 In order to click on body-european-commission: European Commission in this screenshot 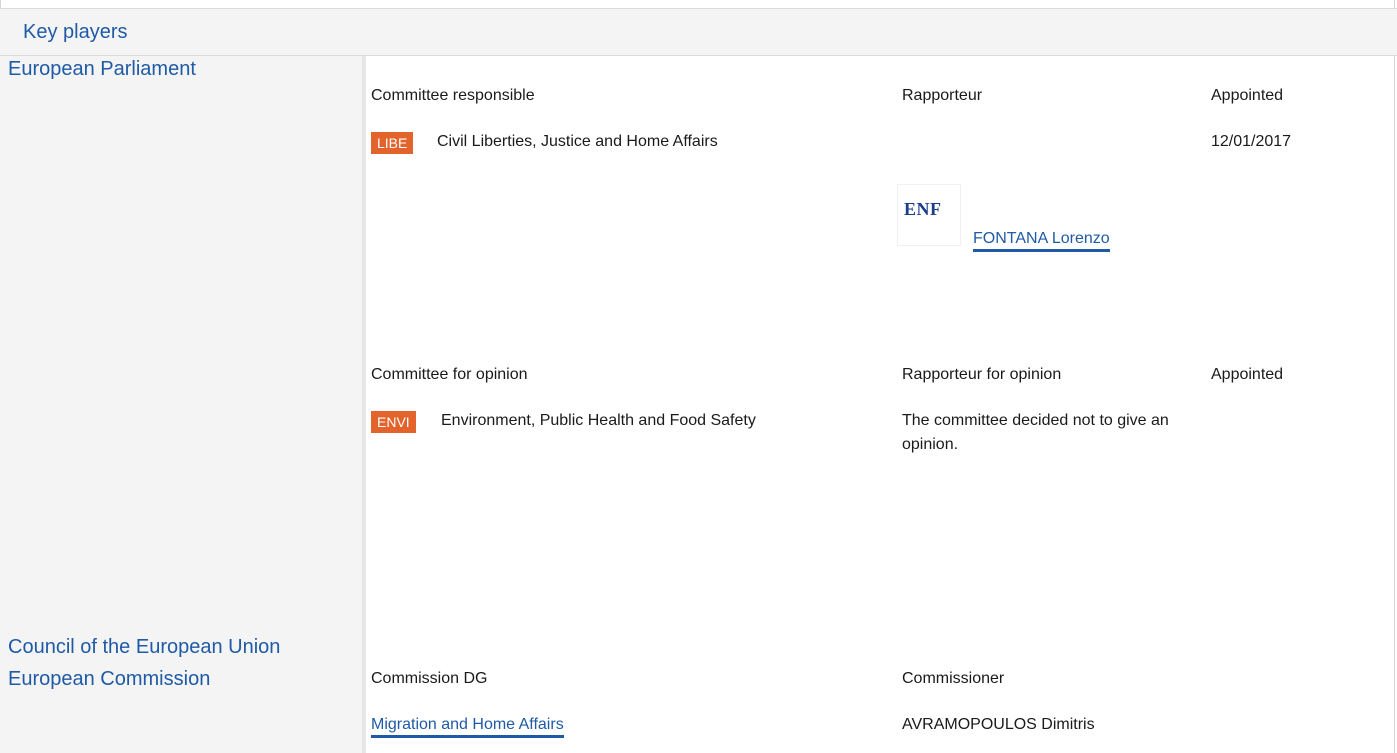, I will do `click(109, 679)`.